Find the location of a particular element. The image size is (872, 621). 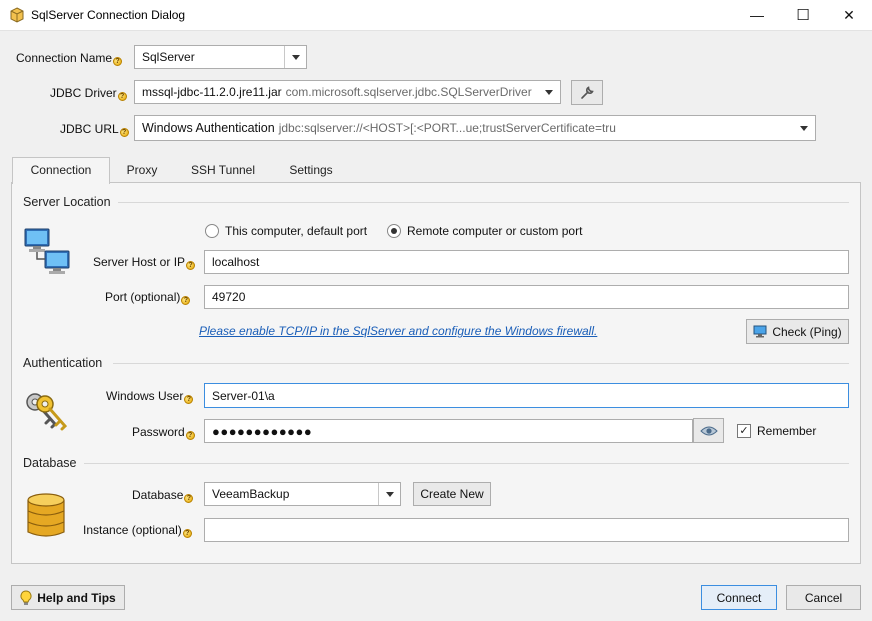

jdbc-driver-label: JDBC Driver? is located at coordinates (88, 93).